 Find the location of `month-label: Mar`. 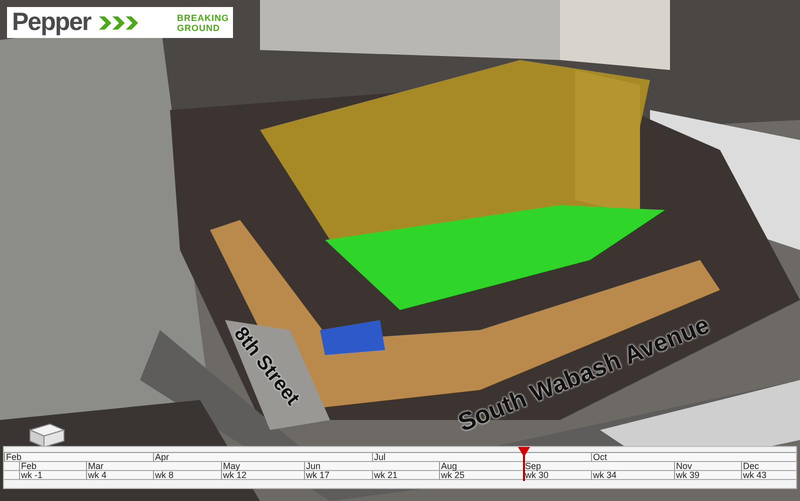

month-label: Mar is located at coordinates (119, 466).